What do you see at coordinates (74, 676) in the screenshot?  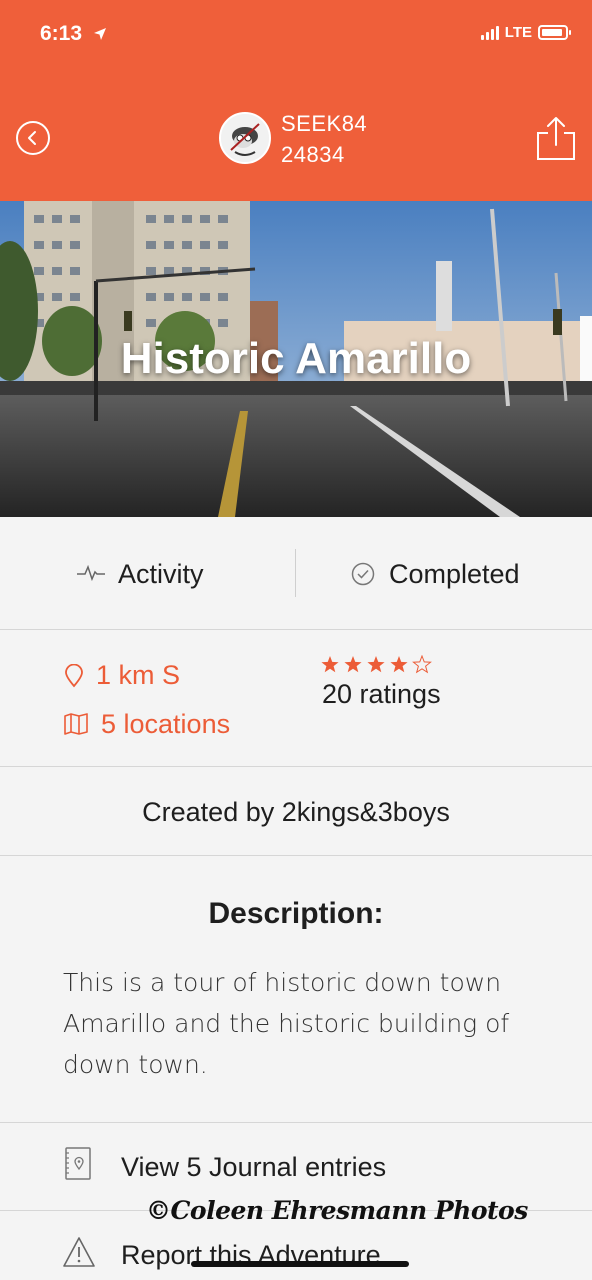 I see `map-pin-icon` at bounding box center [74, 676].